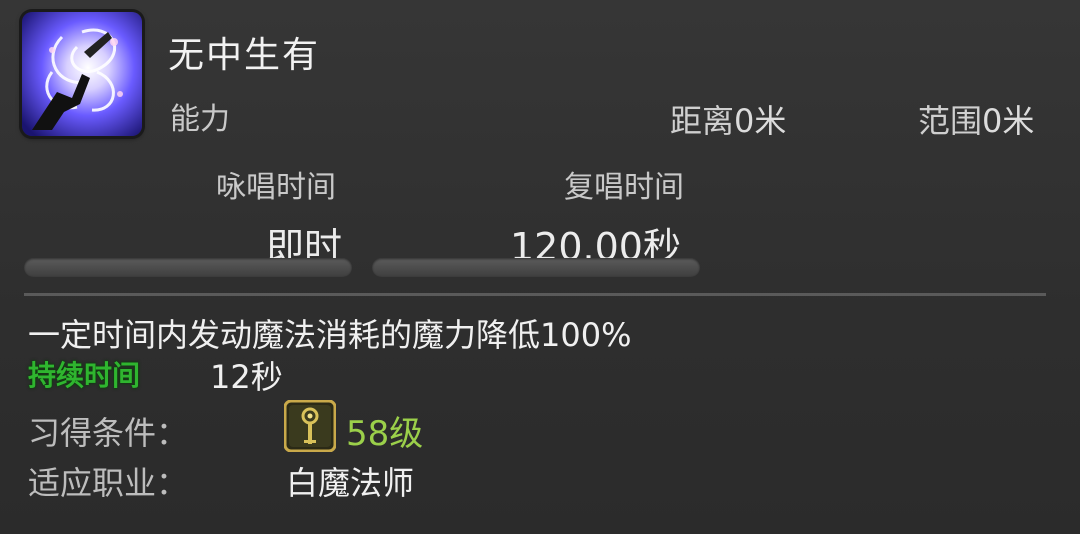 This screenshot has height=534, width=1080. What do you see at coordinates (330, 335) in the screenshot?
I see `skill-description: 一定时间内发动魔法消耗的魔力降低100%` at bounding box center [330, 335].